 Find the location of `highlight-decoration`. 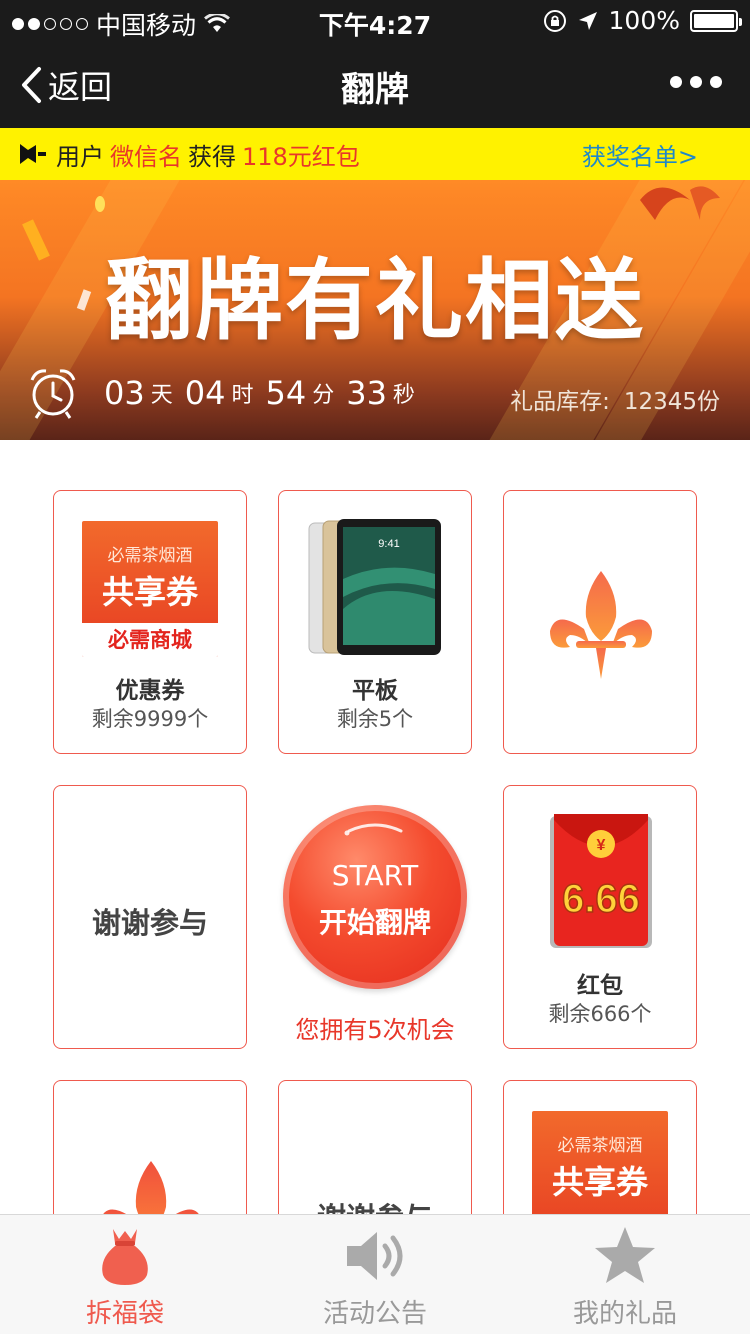

highlight-decoration is located at coordinates (373, 829).